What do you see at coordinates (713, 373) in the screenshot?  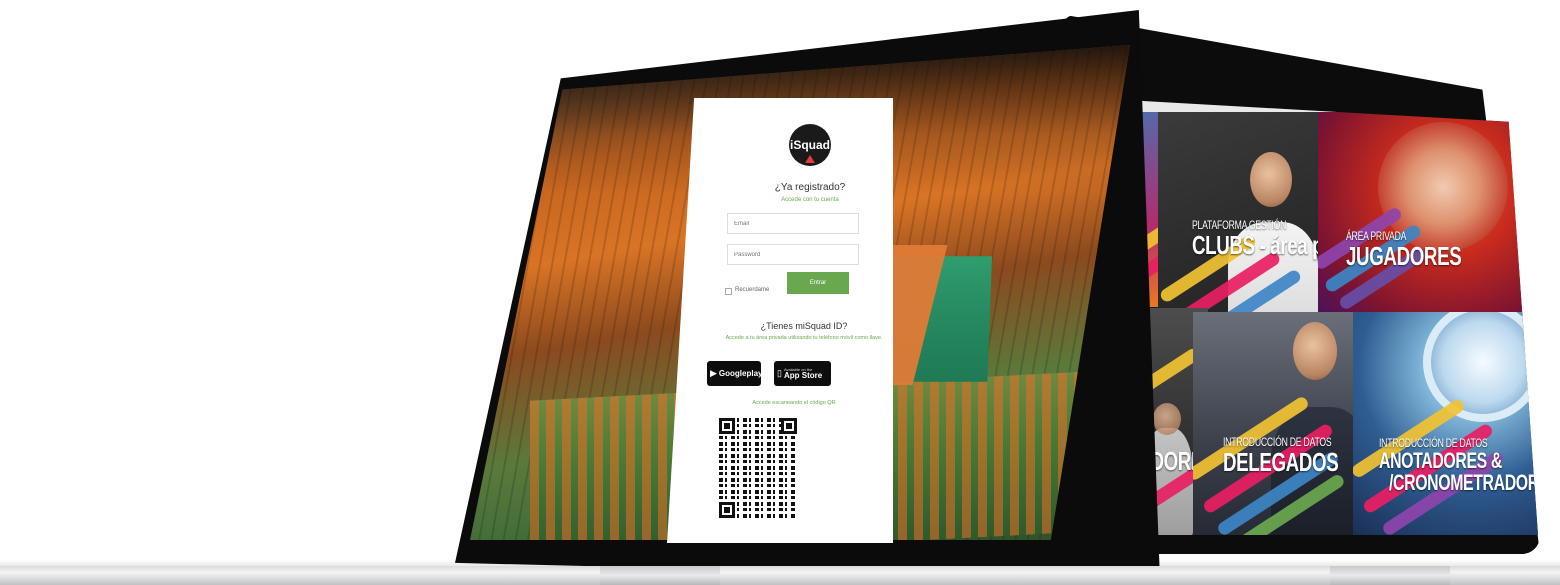 I see `play-icon: ▶` at bounding box center [713, 373].